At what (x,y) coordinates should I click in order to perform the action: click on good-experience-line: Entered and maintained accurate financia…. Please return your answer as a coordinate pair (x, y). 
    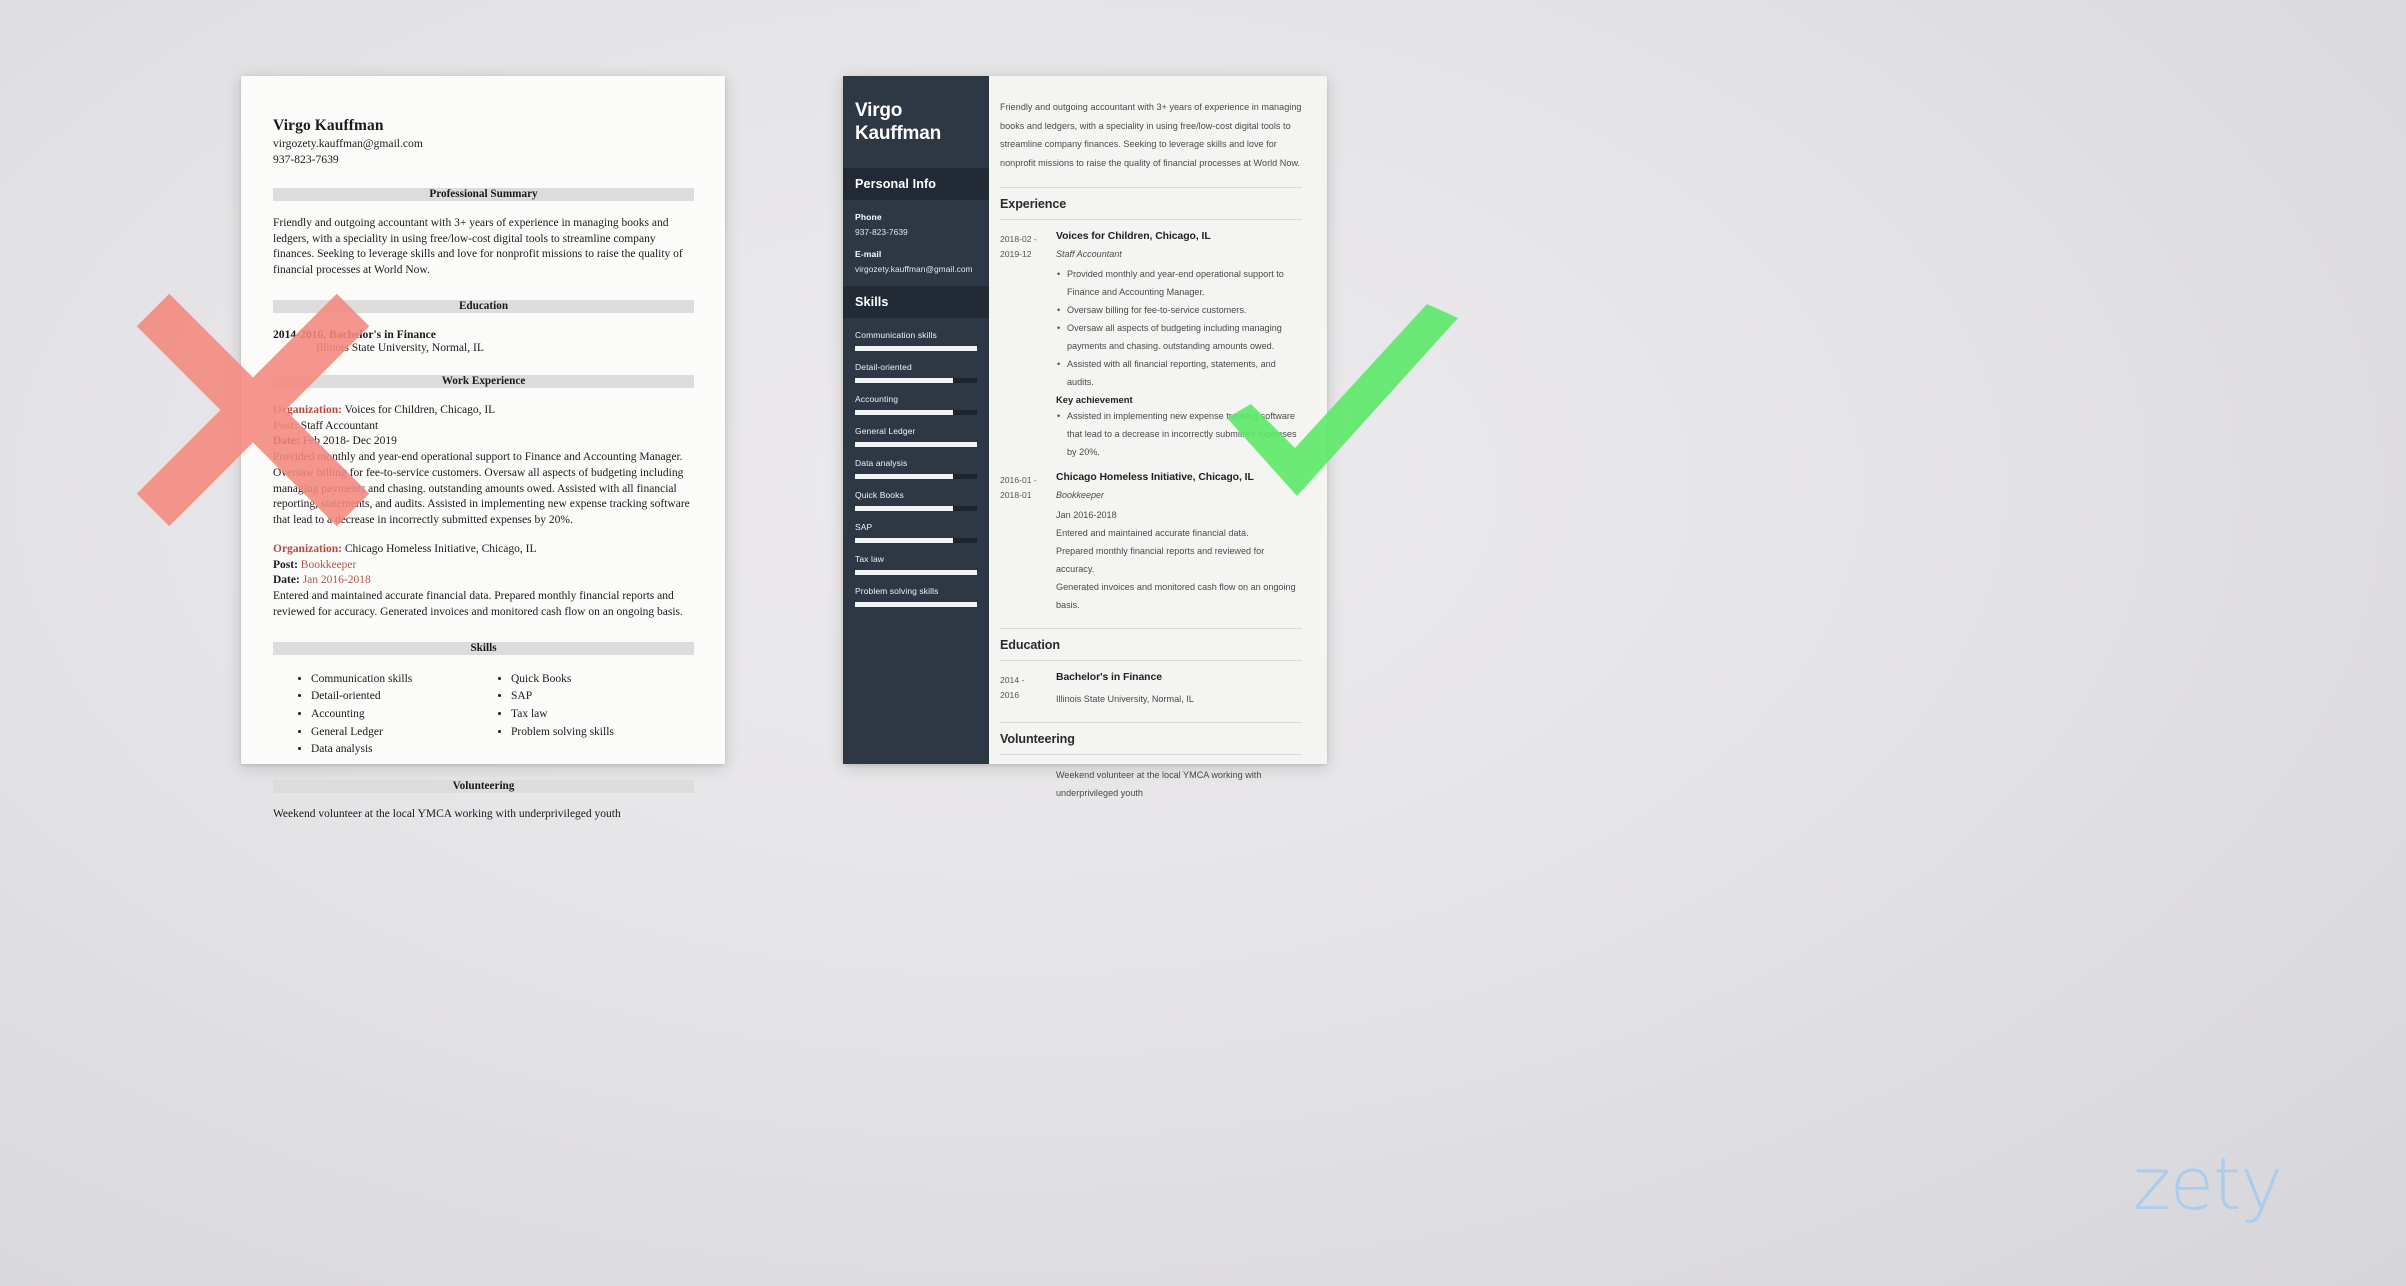
    Looking at the image, I should click on (1152, 532).